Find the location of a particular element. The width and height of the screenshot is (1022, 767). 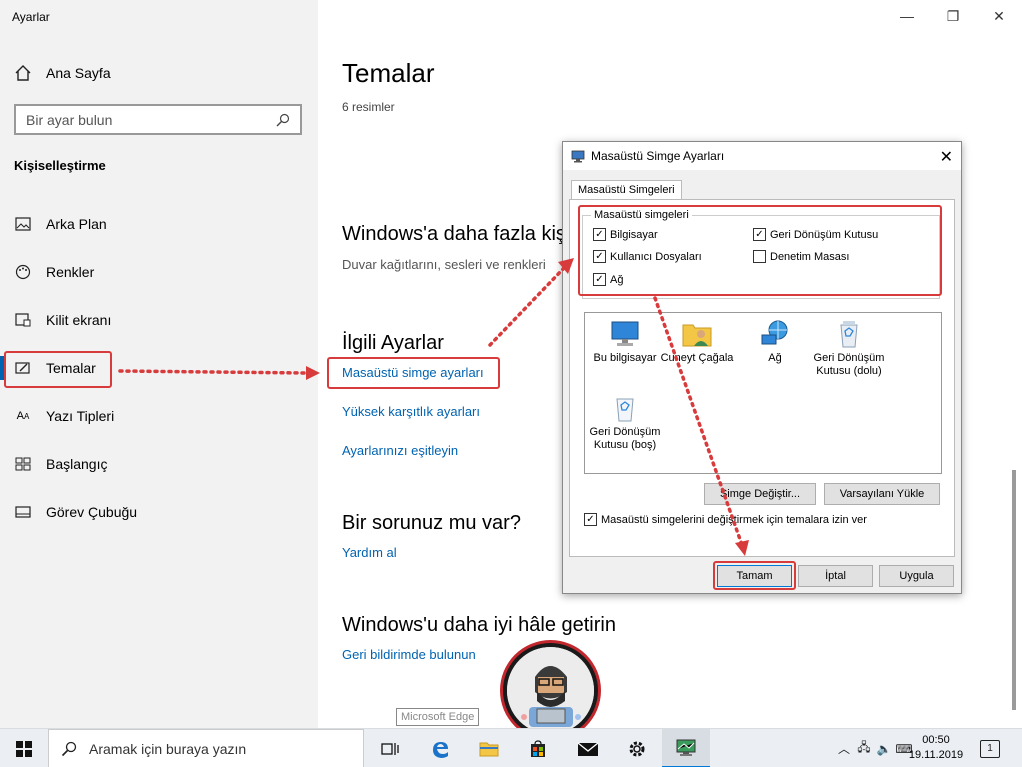

more-personalization-heading: Windows'a daha fazla kiş is located at coordinates (454, 234).